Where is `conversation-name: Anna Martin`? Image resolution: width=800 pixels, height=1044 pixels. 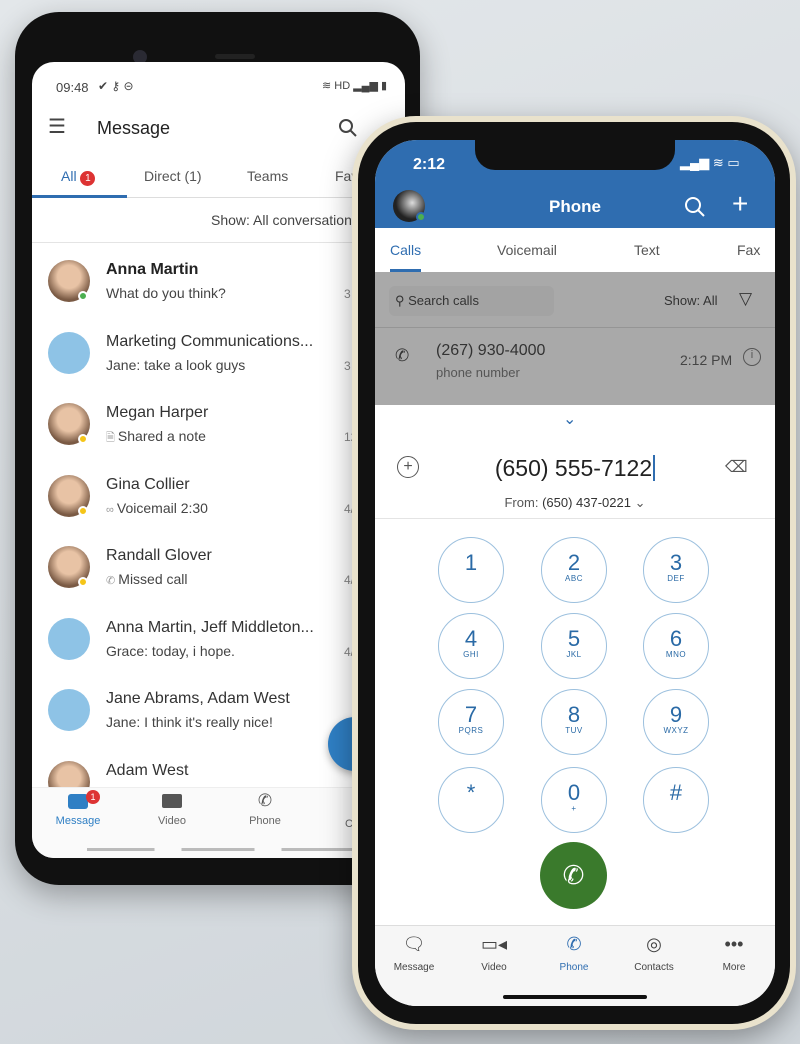 conversation-name: Anna Martin is located at coordinates (152, 269).